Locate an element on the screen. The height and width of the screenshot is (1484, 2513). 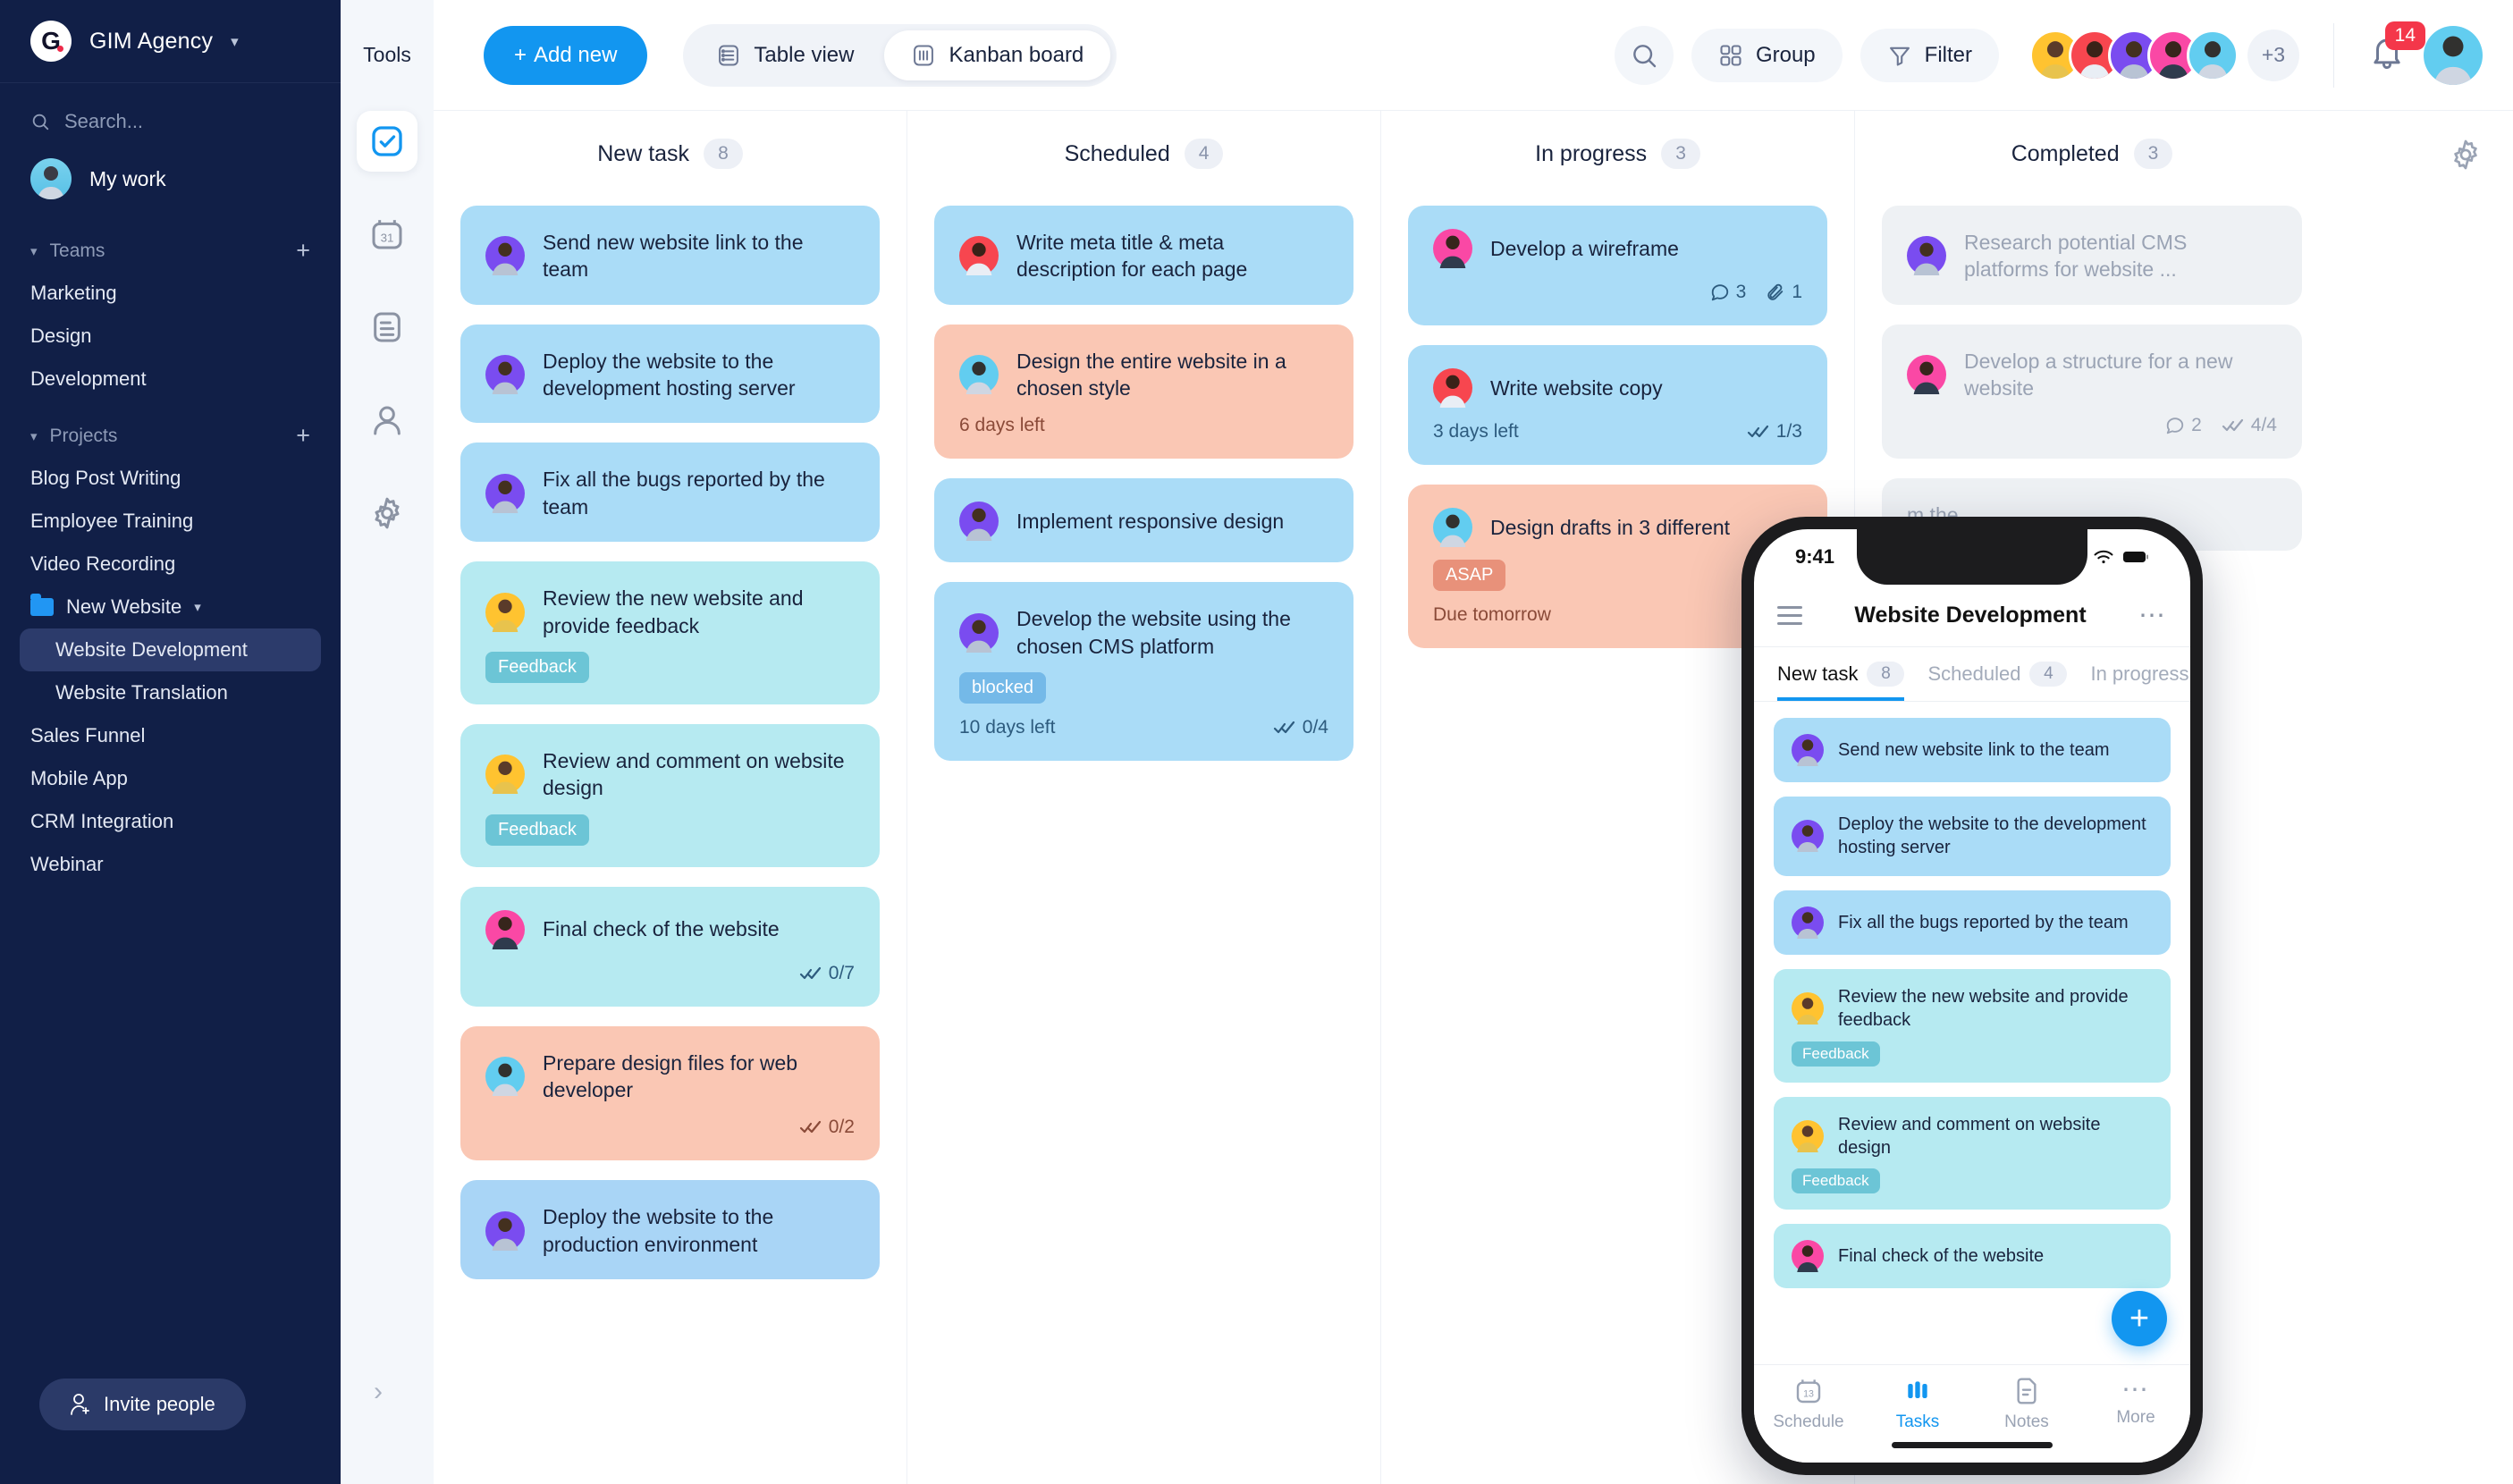
tool-notes is located at coordinates (387, 327).